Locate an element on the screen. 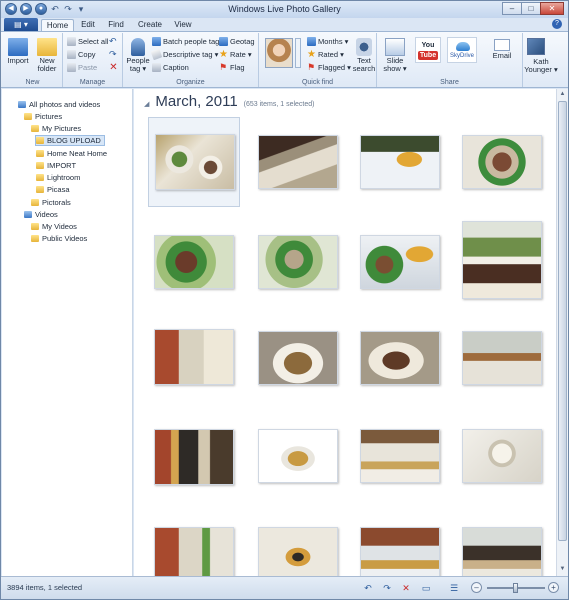 This screenshot has width=569, height=600. people-filter-thumbnail is located at coordinates (279, 53).